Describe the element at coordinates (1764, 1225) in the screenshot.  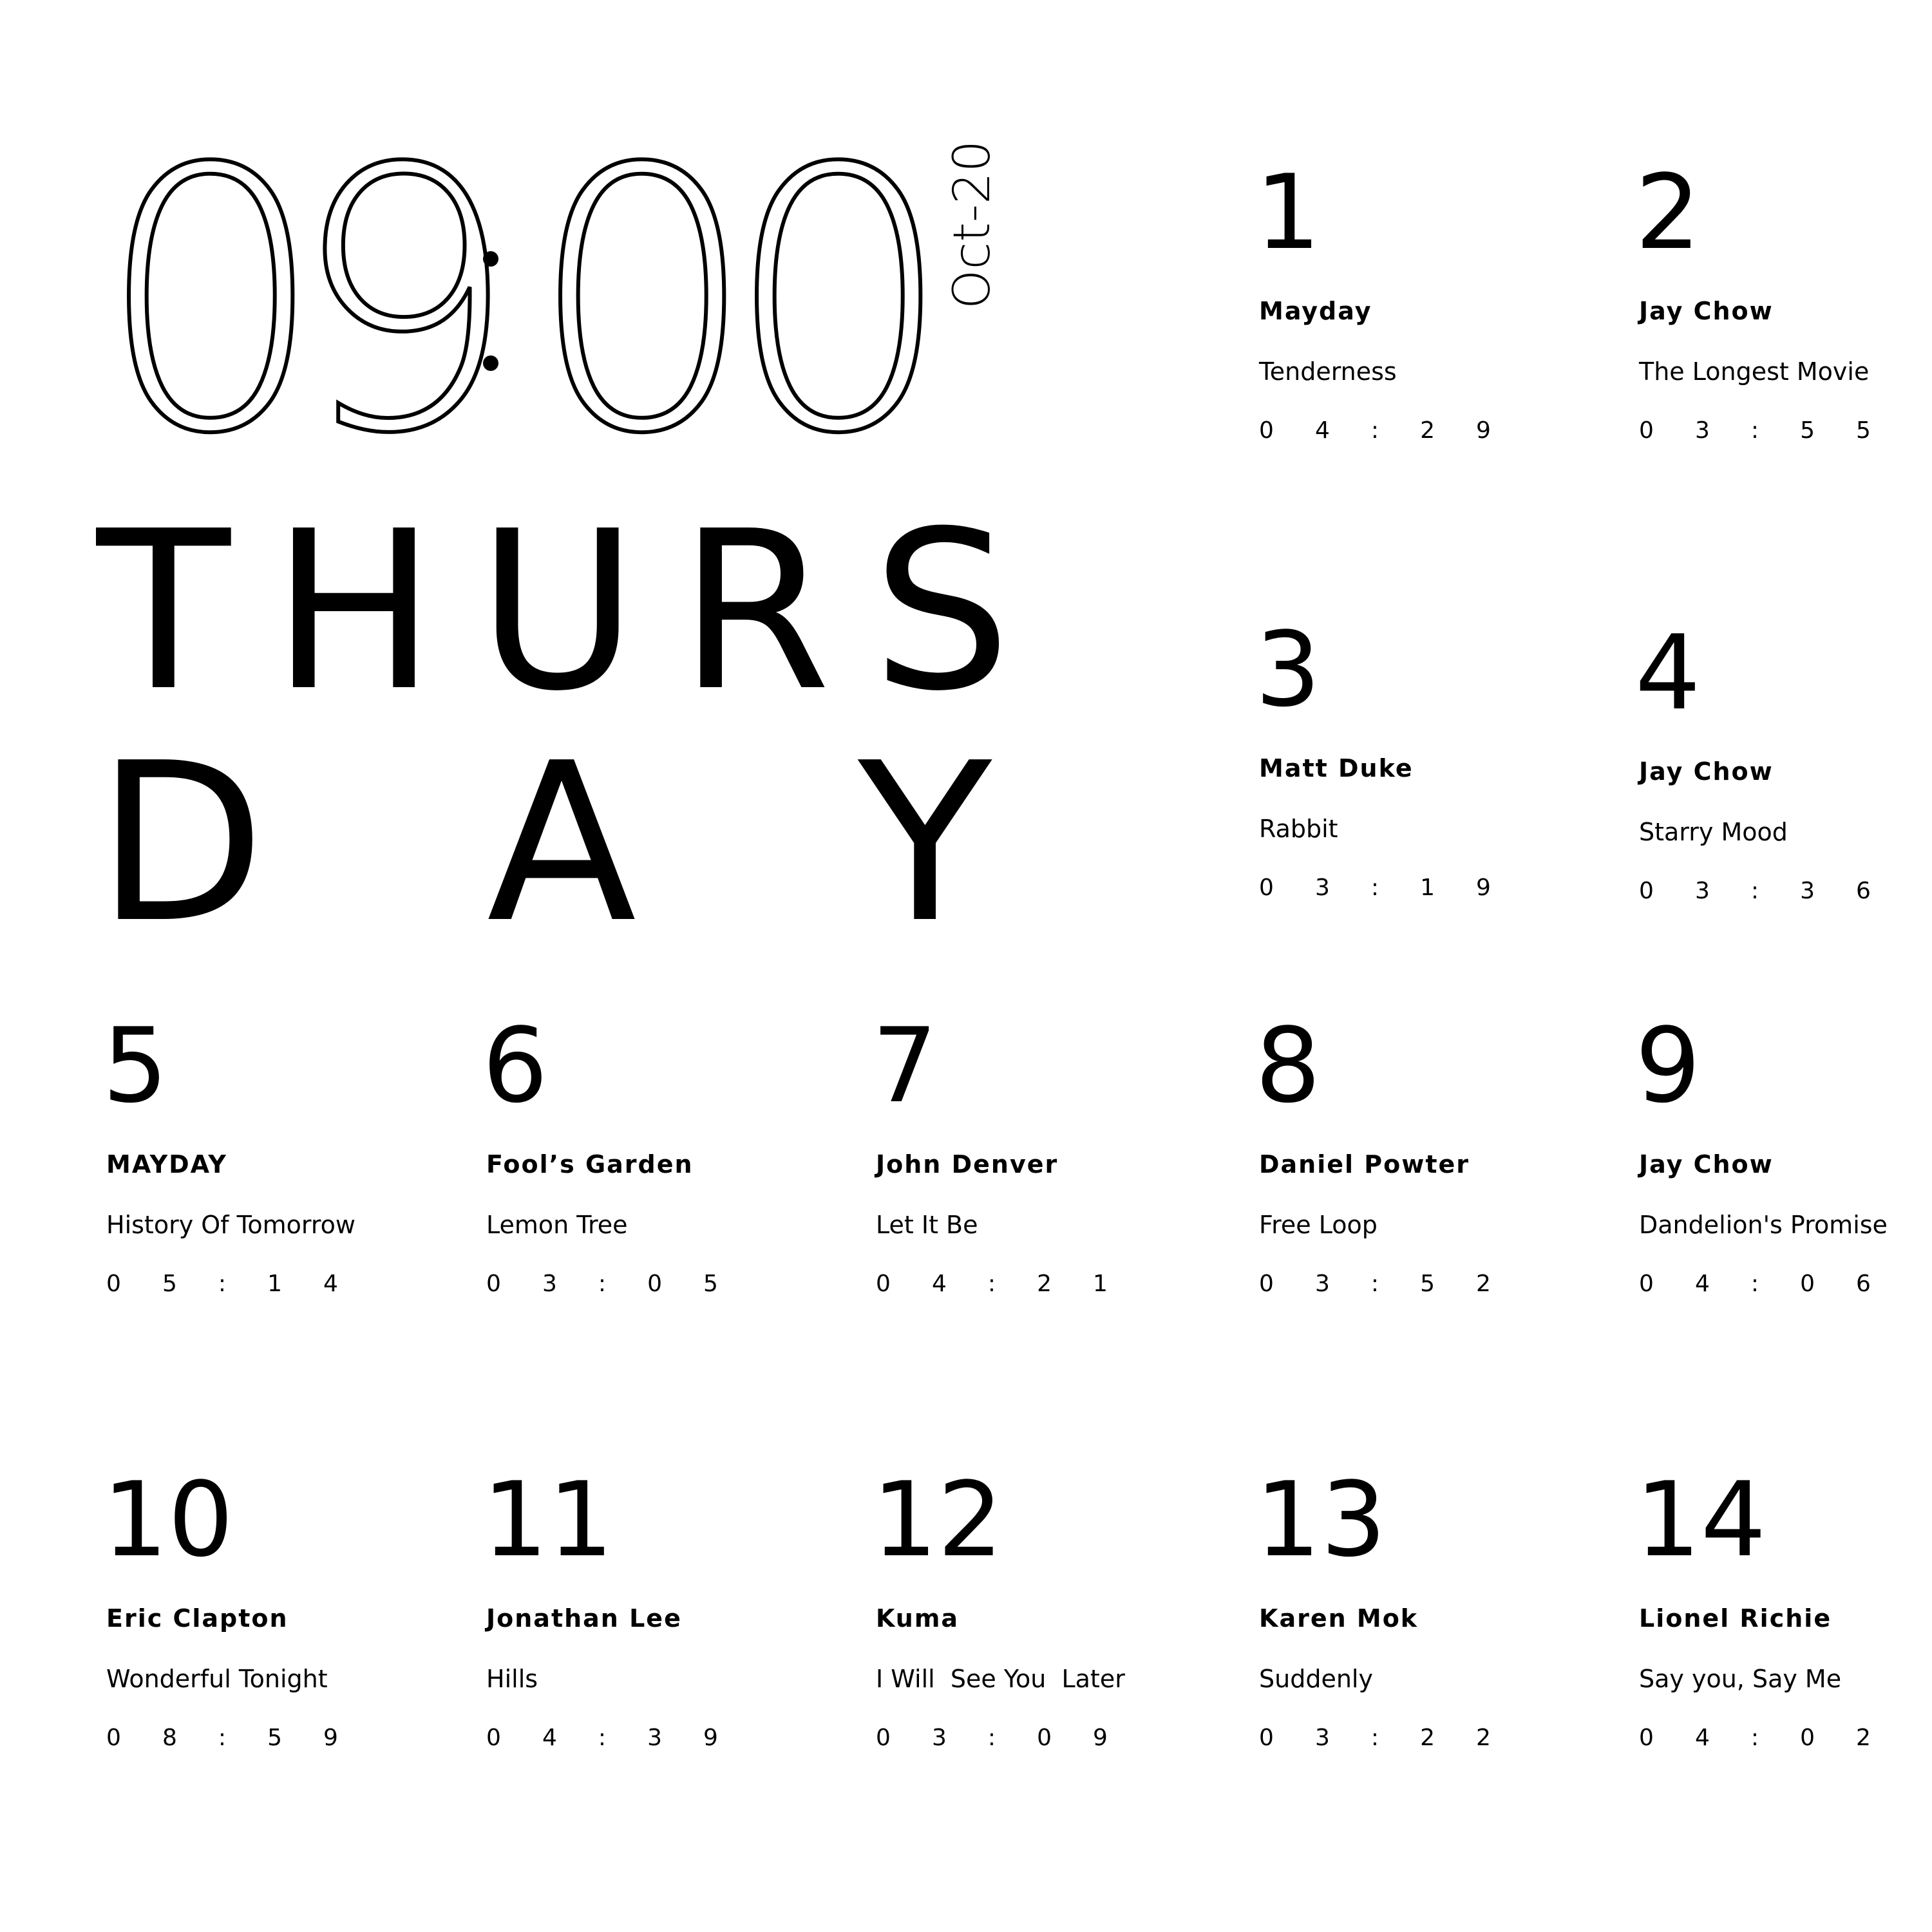
I see `song-title: Dandelion's Promise` at that location.